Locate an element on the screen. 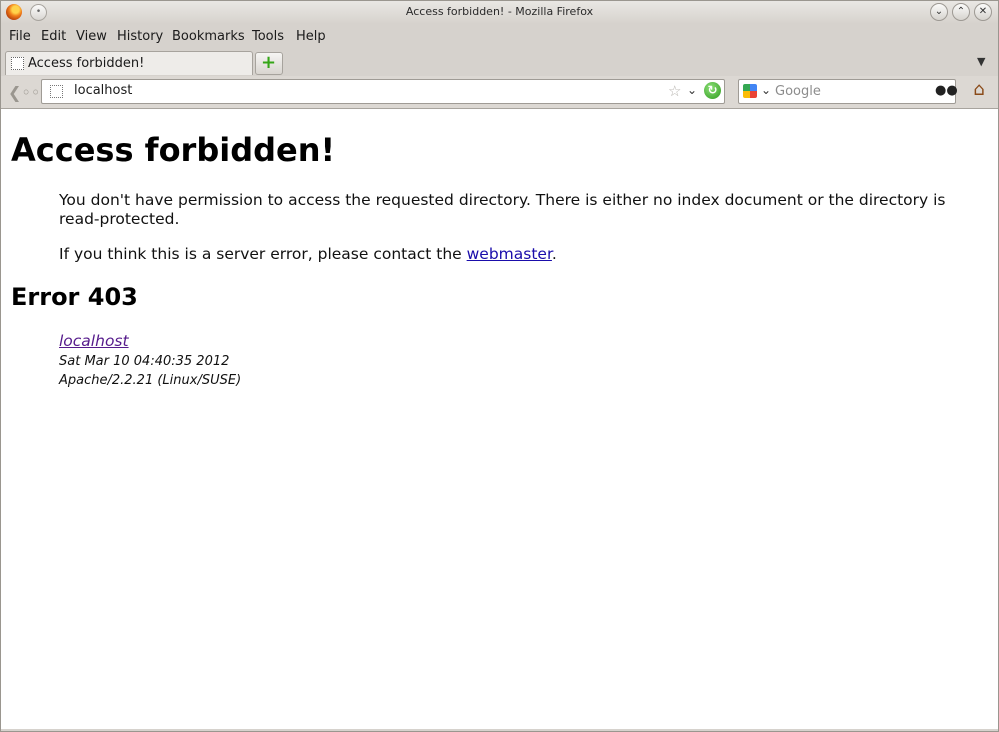 The height and width of the screenshot is (732, 999). bookmark-star-icon: ☆ is located at coordinates (674, 91).